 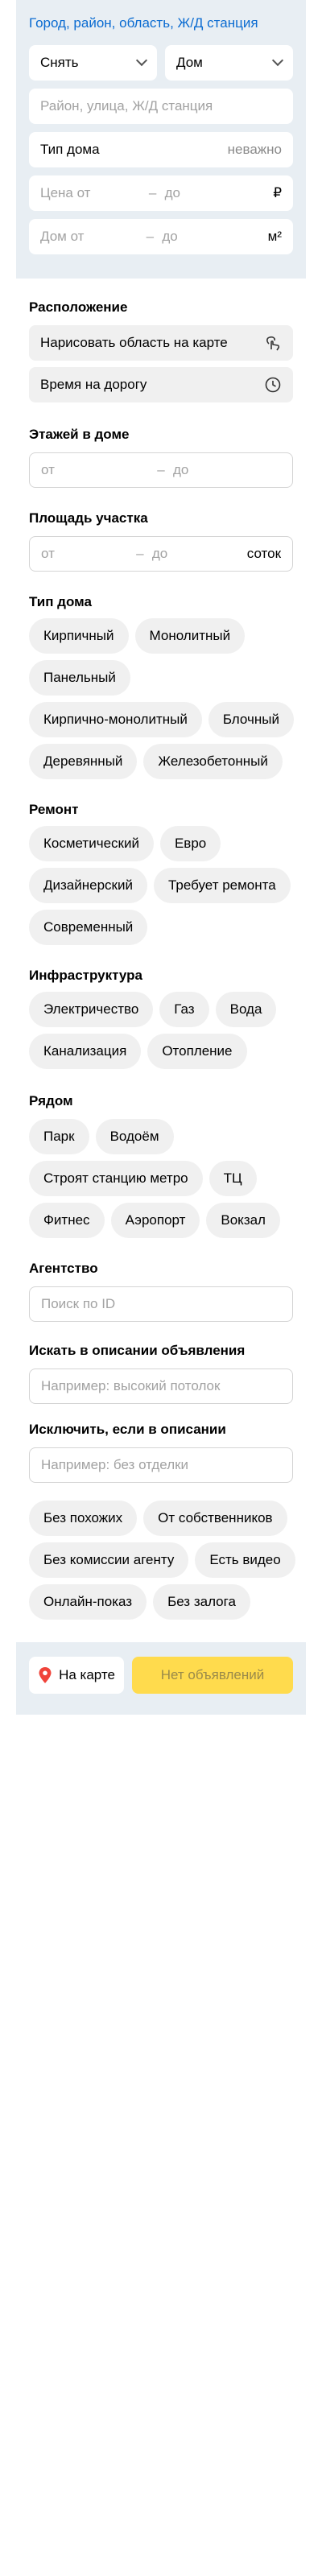 I want to click on house-area-from-input: Дом от, so click(x=89, y=237).